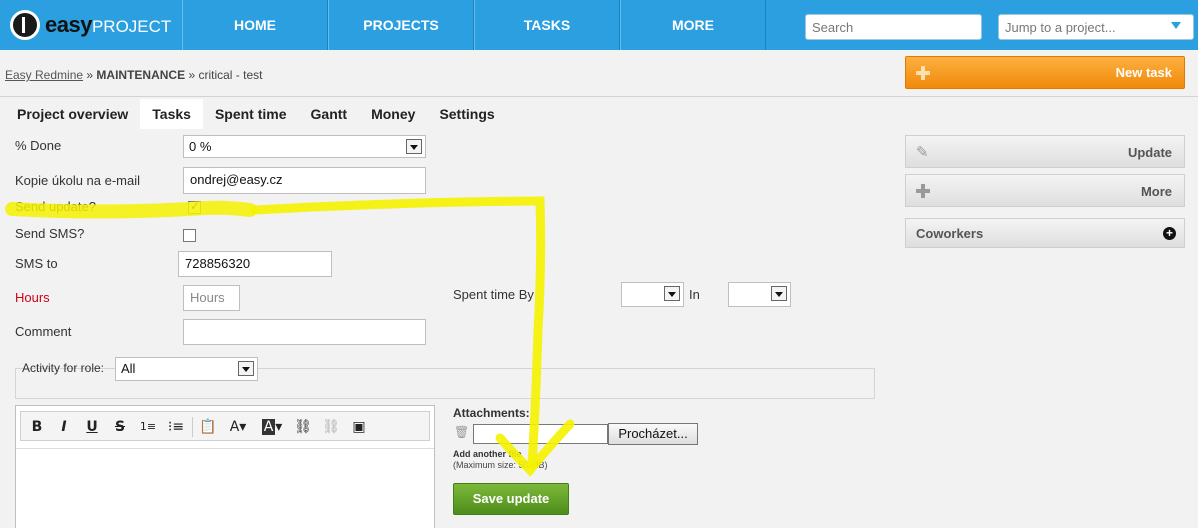  What do you see at coordinates (63, 368) in the screenshot?
I see `activity-role-label: Activity for role:` at bounding box center [63, 368].